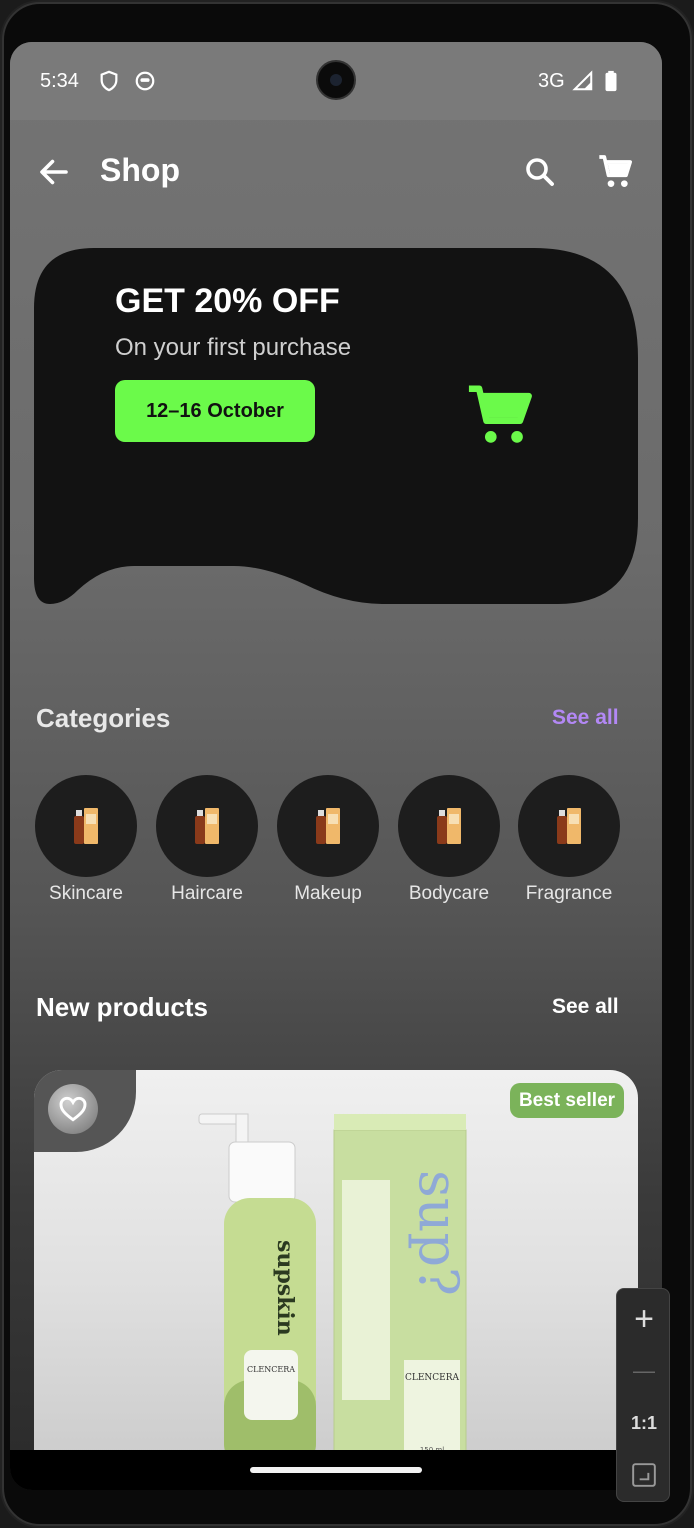  I want to click on bottle-product-name: CLENCERA, so click(271, 1369).